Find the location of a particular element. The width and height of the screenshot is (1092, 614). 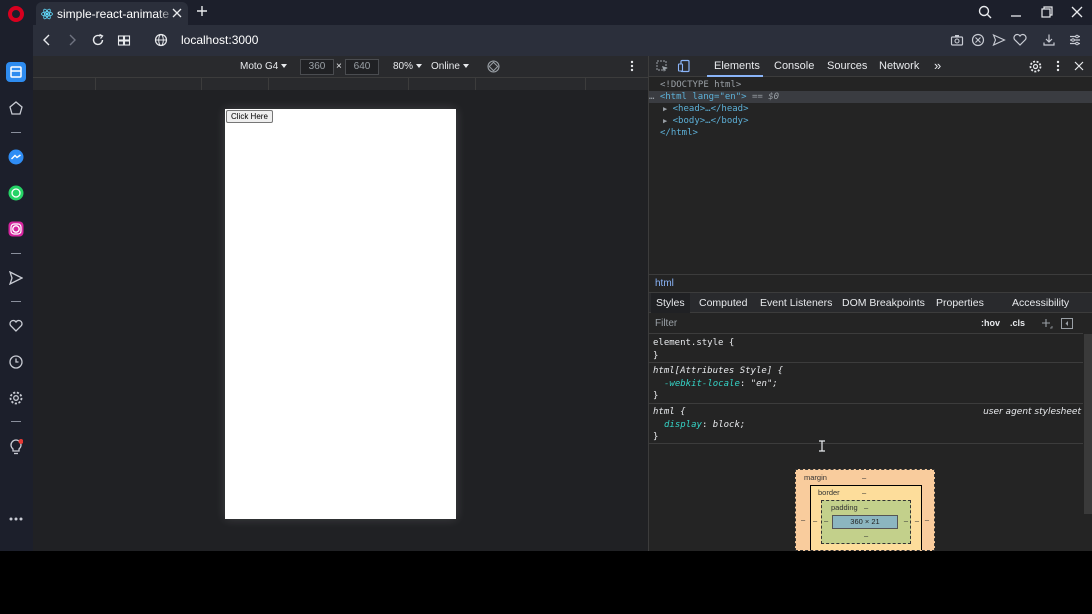

more-tabs-chevron-icon: » is located at coordinates (937, 65).